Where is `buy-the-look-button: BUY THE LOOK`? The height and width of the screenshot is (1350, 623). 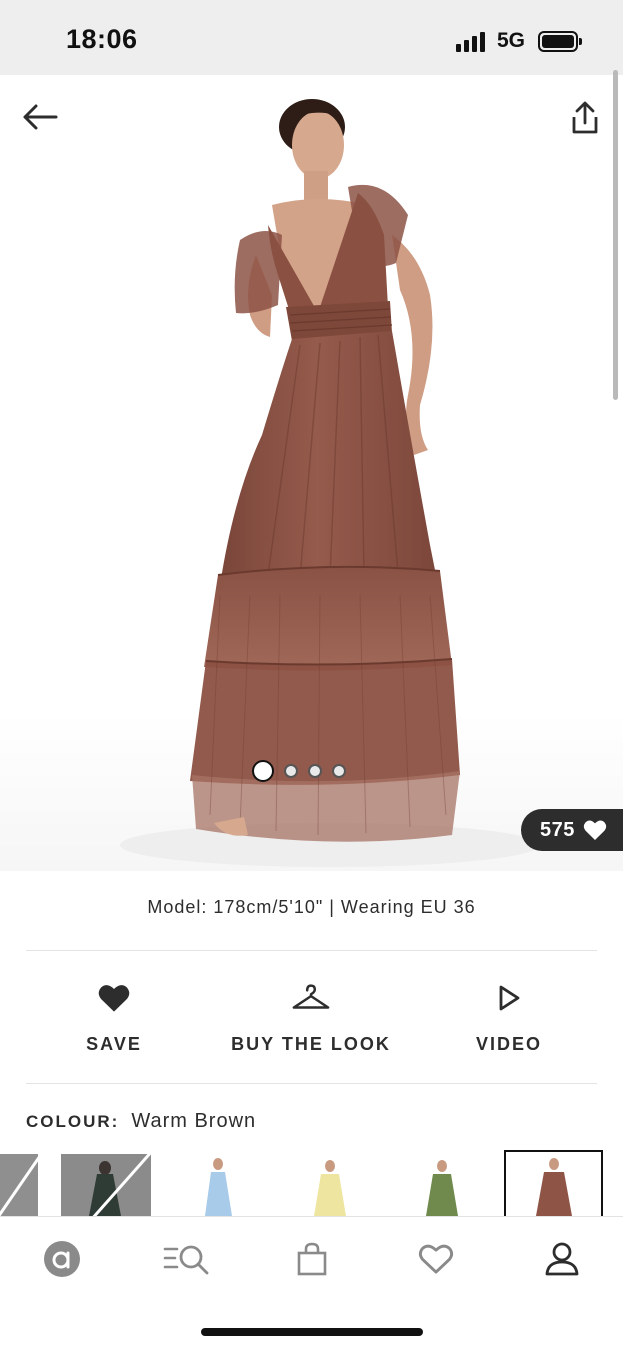
buy-the-look-button: BUY THE LOOK is located at coordinates (311, 1016).